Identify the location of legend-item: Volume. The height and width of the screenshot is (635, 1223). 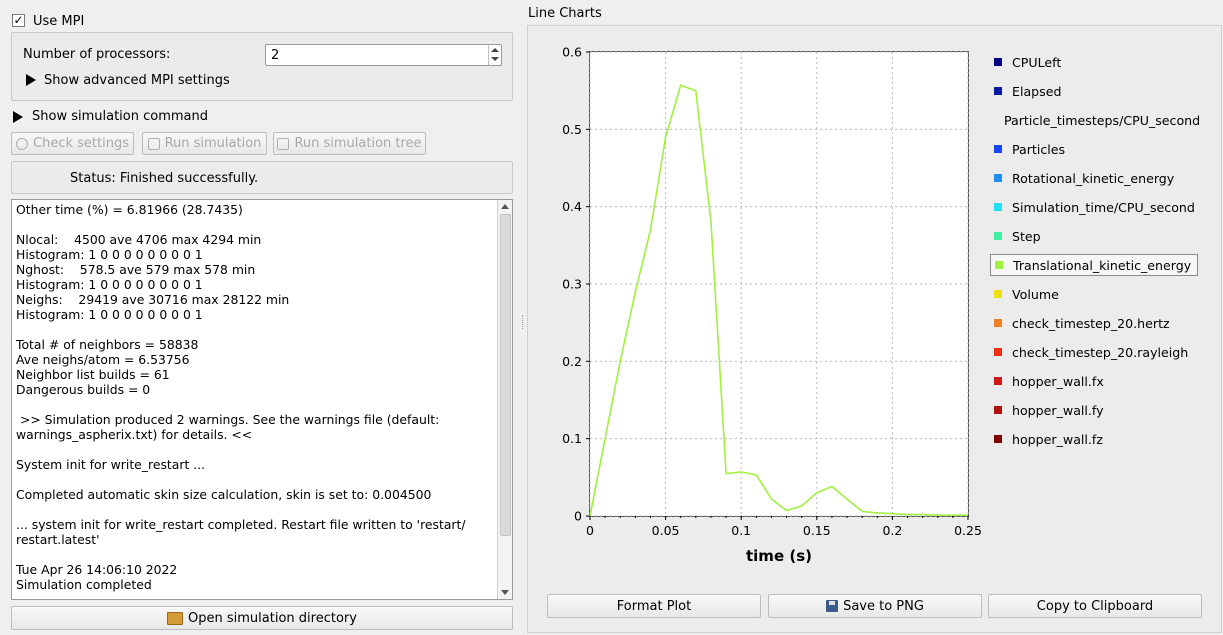
(1094, 294).